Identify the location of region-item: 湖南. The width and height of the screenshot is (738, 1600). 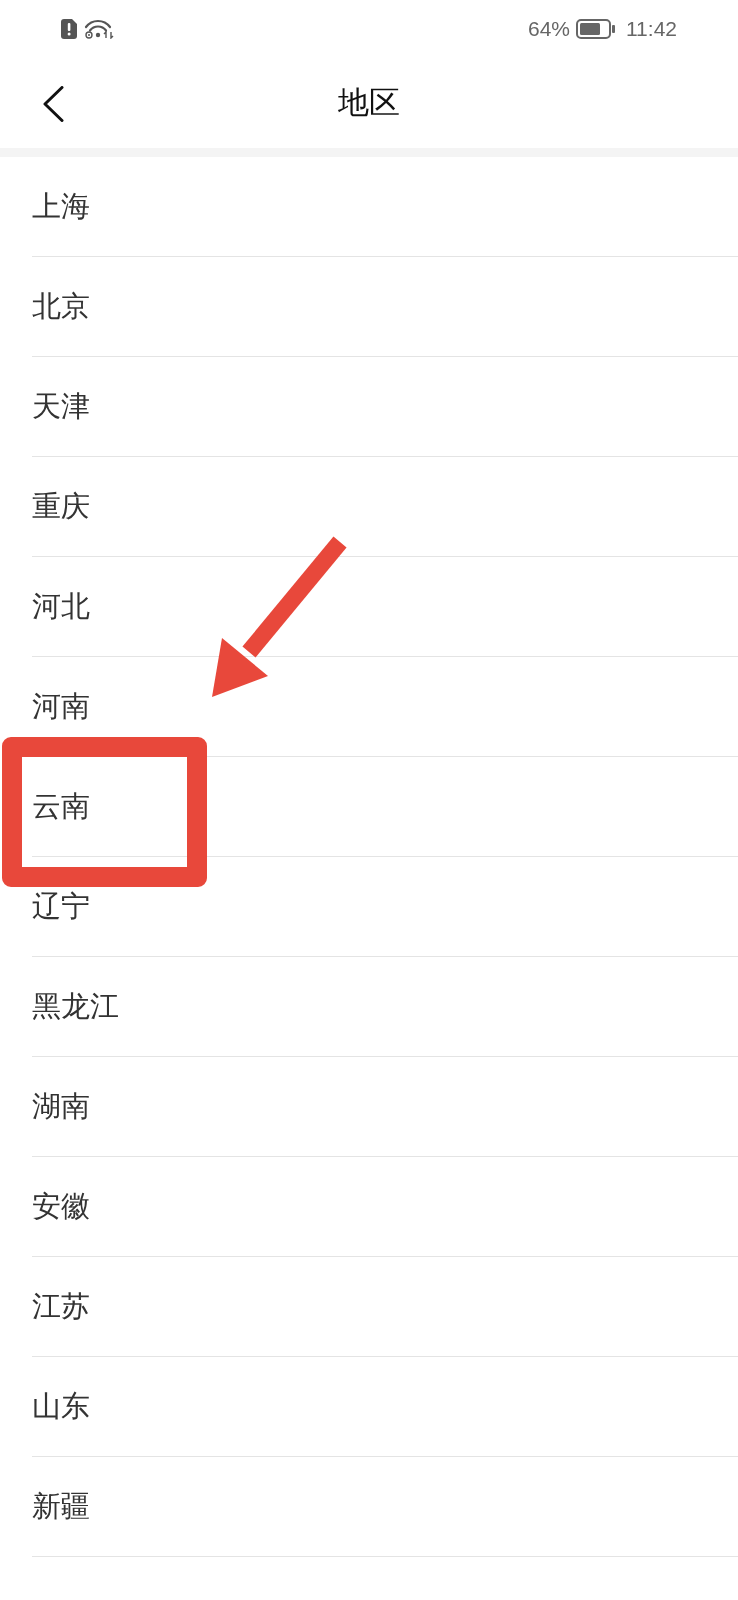
(61, 1106).